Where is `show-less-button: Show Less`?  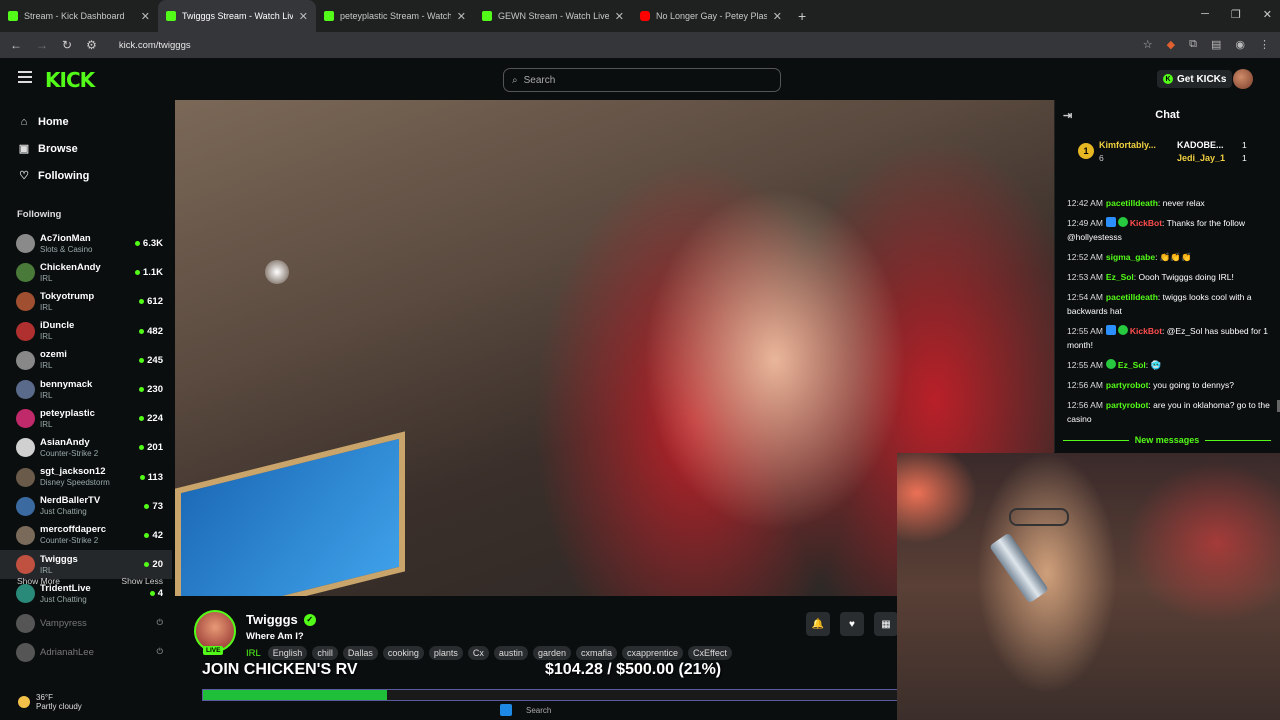 show-less-button: Show Less is located at coordinates (142, 581).